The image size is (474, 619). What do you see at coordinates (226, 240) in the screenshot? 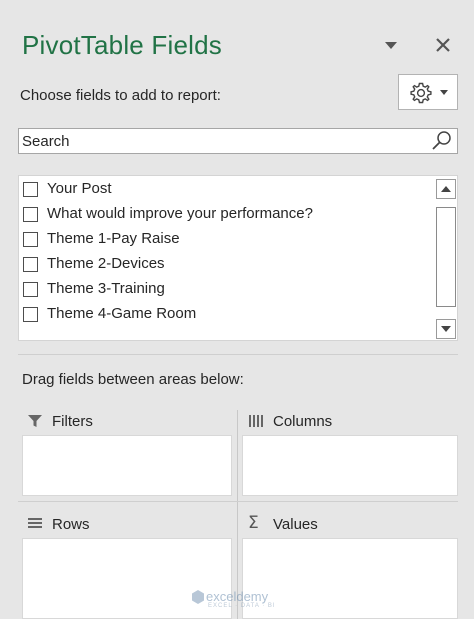
I see `field-row: Theme 1-Pay Raise` at bounding box center [226, 240].